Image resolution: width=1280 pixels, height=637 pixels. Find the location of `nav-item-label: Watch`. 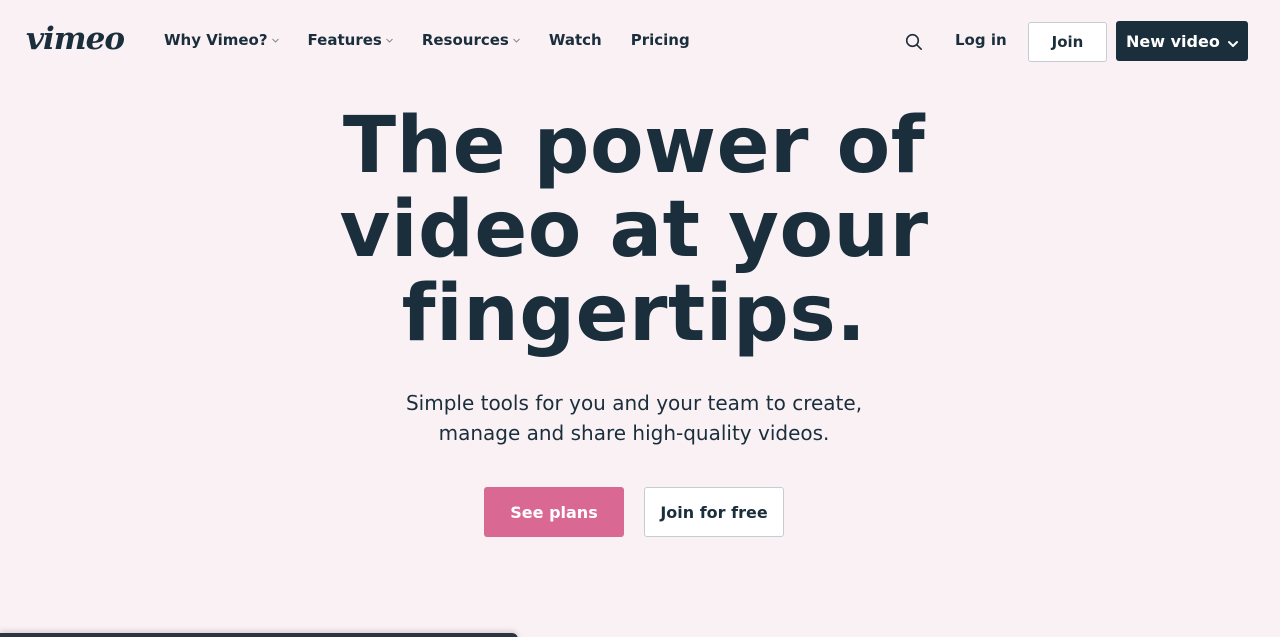

nav-item-label: Watch is located at coordinates (575, 40).